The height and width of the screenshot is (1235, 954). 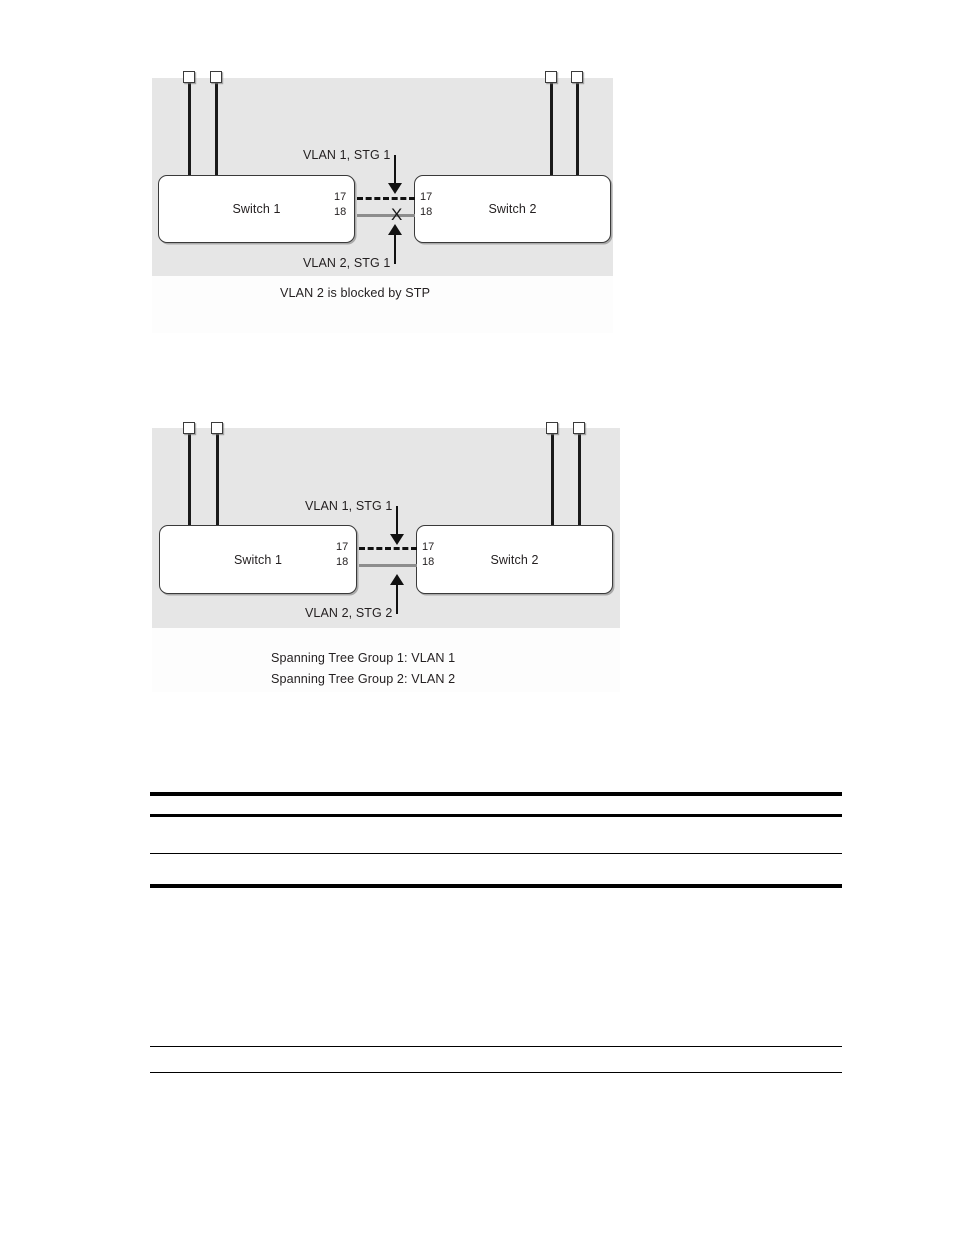 I want to click on table-lower-bottom-rule, so click(x=496, y=1073).